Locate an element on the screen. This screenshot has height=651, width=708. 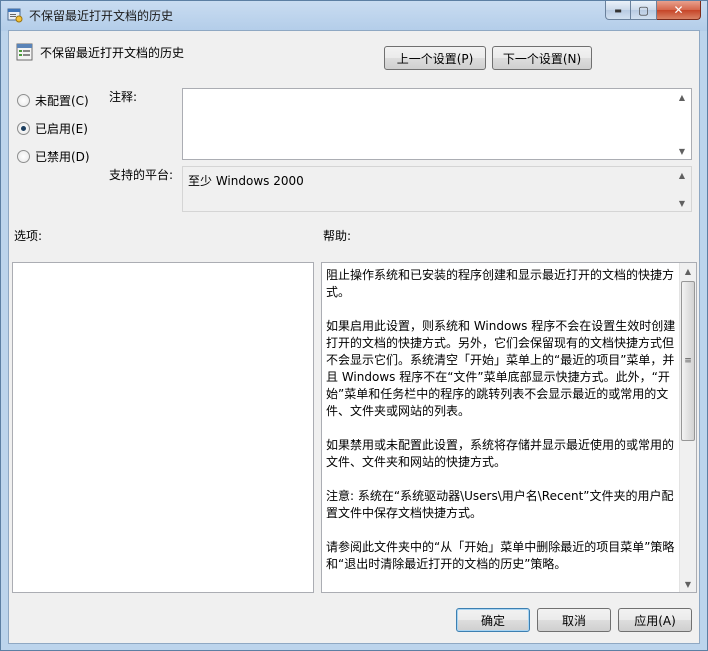
close-icon: ✕ is located at coordinates (678, 10).